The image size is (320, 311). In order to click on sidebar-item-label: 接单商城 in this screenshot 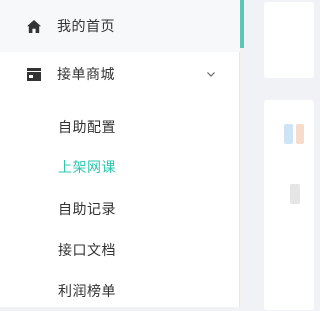, I will do `click(86, 75)`.